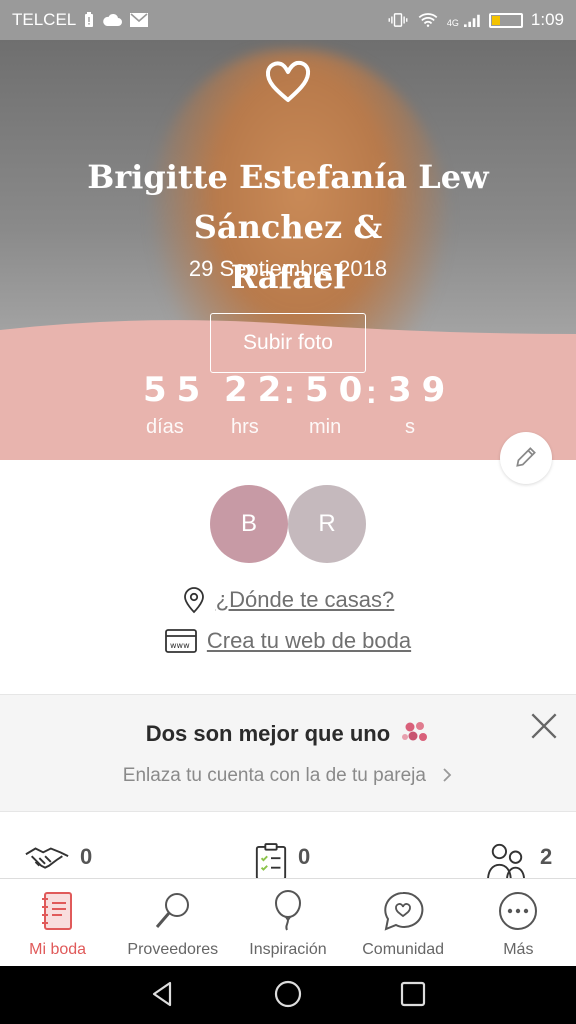 This screenshot has width=576, height=1024. Describe the element at coordinates (258, 390) in the screenshot. I see `countdown-hours: 22` at that location.